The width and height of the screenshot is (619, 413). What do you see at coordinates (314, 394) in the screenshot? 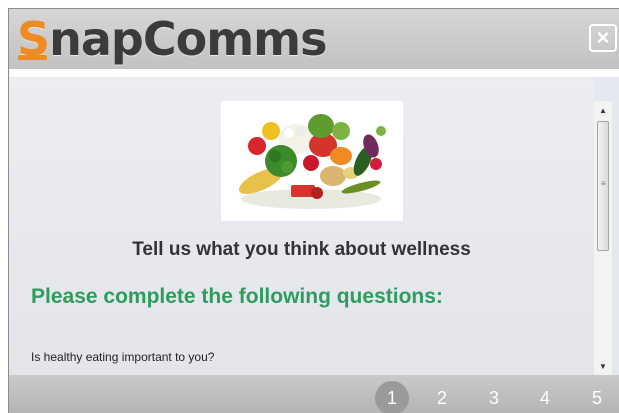
I see `footer-bar: 1 2 3 4 5` at bounding box center [314, 394].